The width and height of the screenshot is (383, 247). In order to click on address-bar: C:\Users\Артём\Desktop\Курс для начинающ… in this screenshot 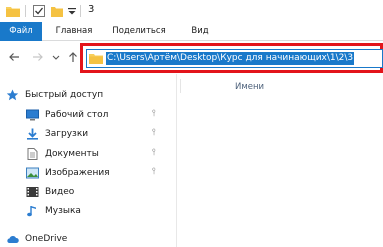, I will do `click(234, 58)`.